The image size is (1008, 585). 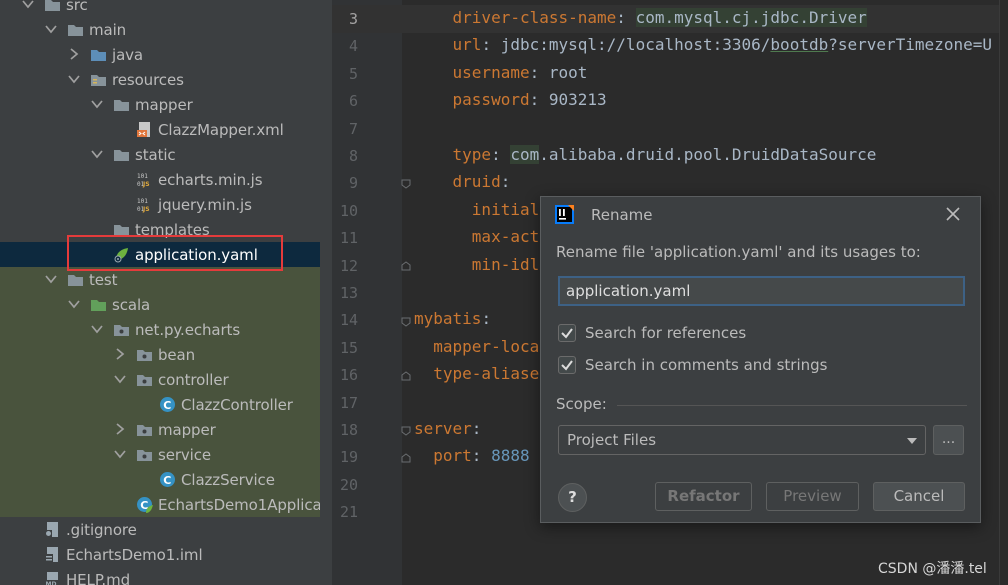 What do you see at coordinates (188, 330) in the screenshot?
I see `tree-item-label: net.py.echarts` at bounding box center [188, 330].